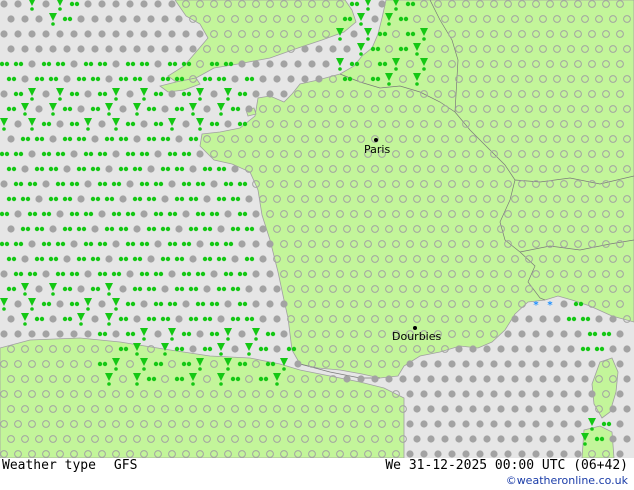 This screenshot has width=634, height=490. I want to click on snow-icon: *, so click(536, 305).